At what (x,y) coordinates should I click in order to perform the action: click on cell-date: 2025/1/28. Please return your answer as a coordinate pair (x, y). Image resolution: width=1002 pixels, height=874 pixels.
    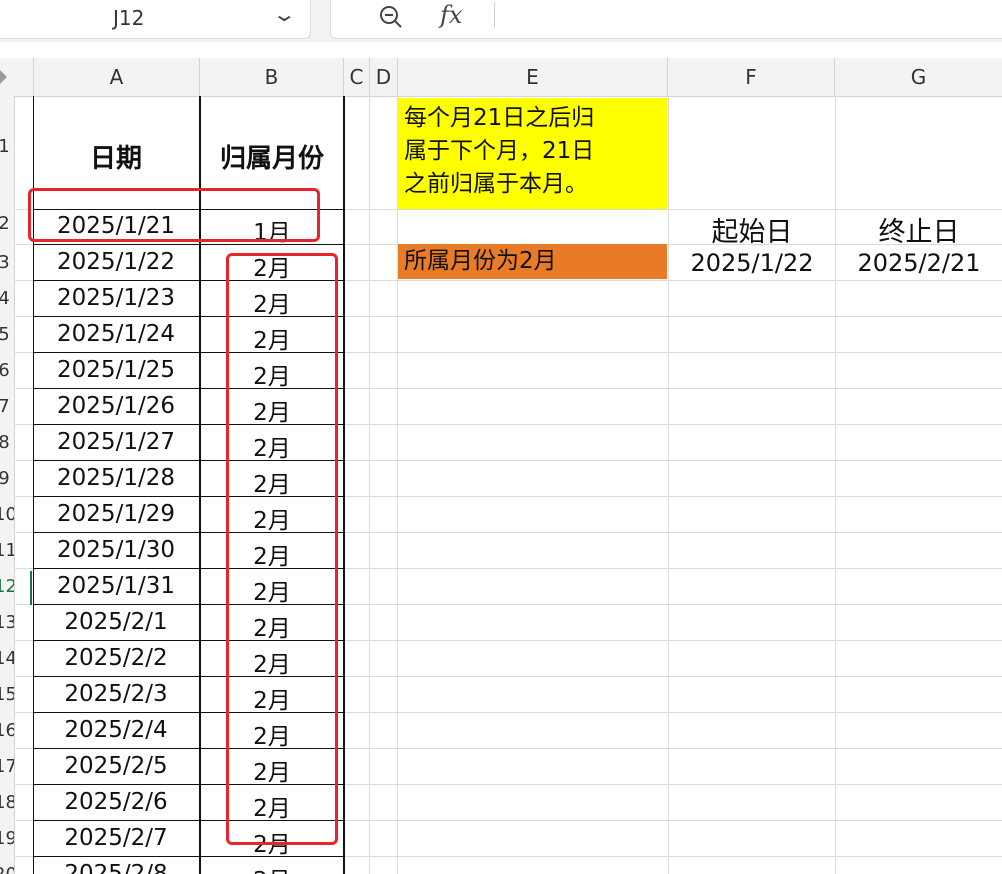
    Looking at the image, I should click on (116, 478).